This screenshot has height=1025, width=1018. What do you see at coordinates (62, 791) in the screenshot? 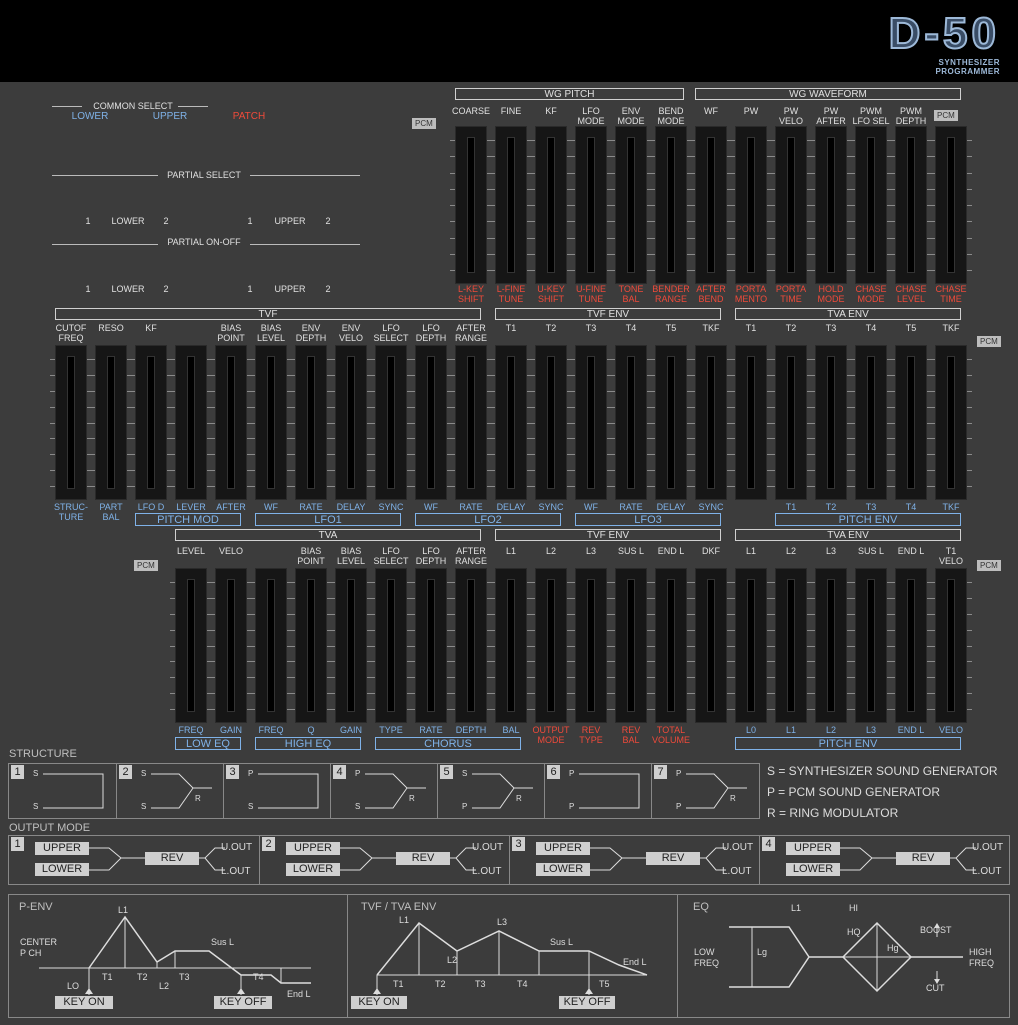
I see `structure-option-1: 1SS` at bounding box center [62, 791].